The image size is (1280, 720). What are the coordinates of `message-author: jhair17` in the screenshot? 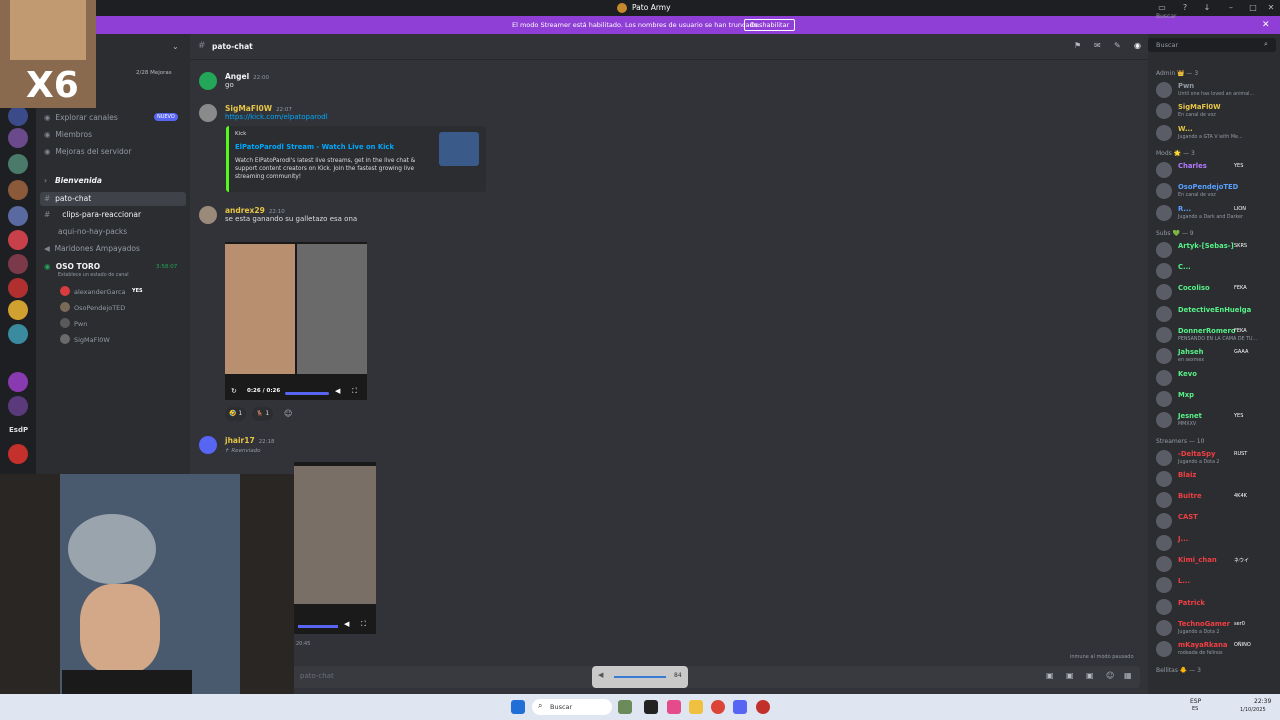 It's located at (240, 440).